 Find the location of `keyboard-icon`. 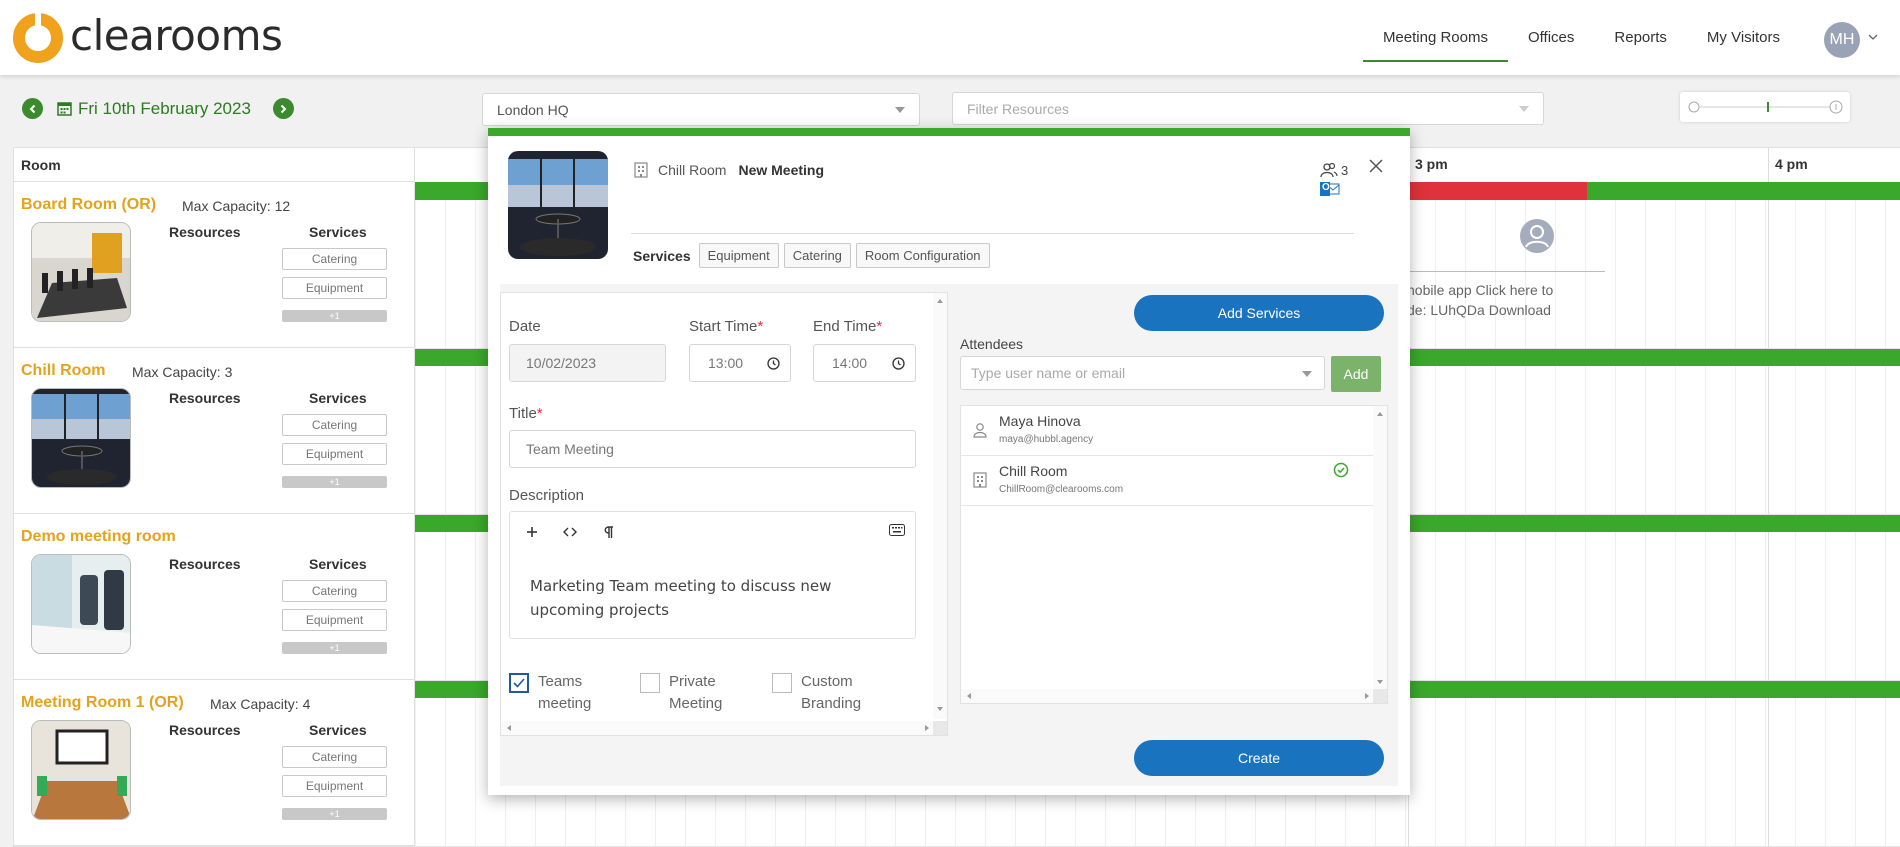

keyboard-icon is located at coordinates (897, 530).